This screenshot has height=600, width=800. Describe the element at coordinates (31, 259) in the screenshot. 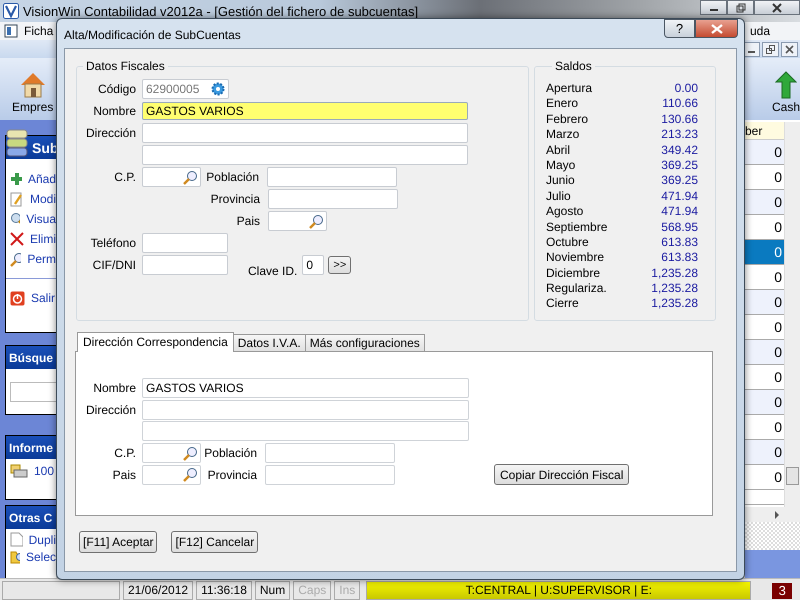

I see `sidebar-item: Perm` at that location.